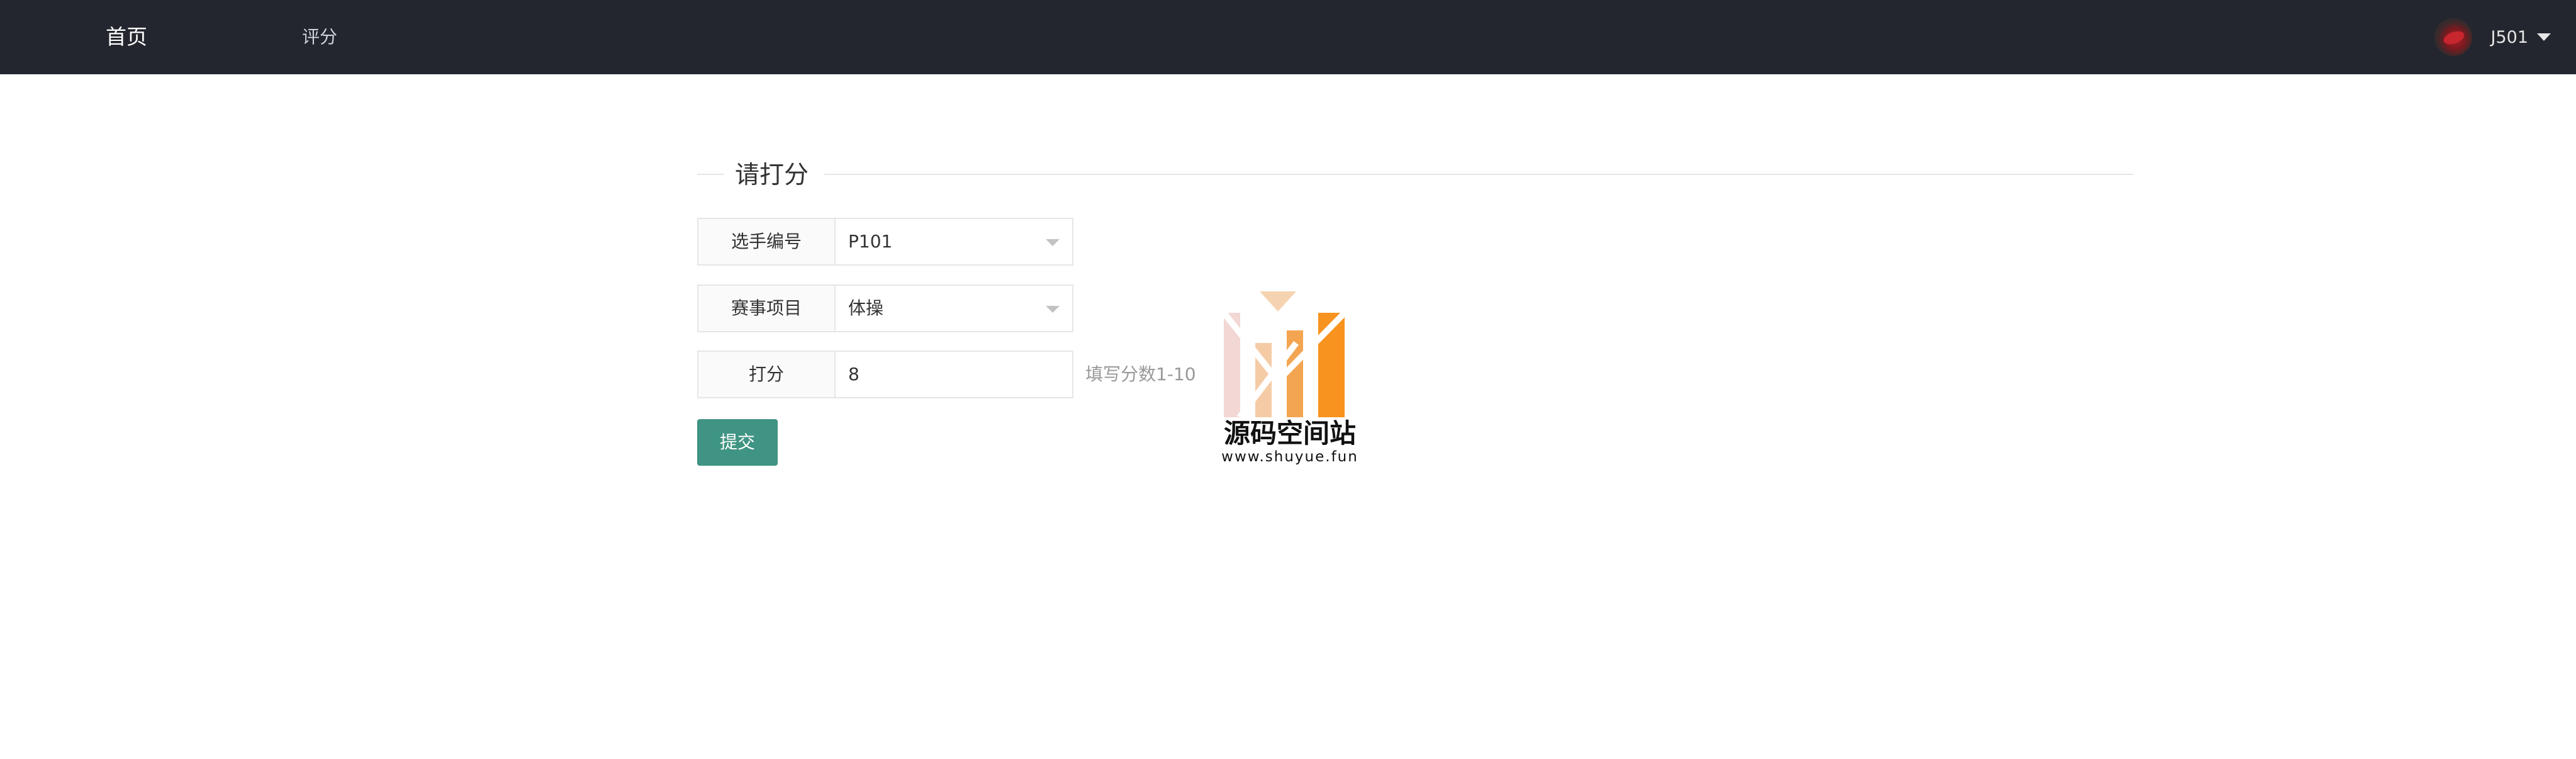  I want to click on legend-divider-left, so click(710, 174).